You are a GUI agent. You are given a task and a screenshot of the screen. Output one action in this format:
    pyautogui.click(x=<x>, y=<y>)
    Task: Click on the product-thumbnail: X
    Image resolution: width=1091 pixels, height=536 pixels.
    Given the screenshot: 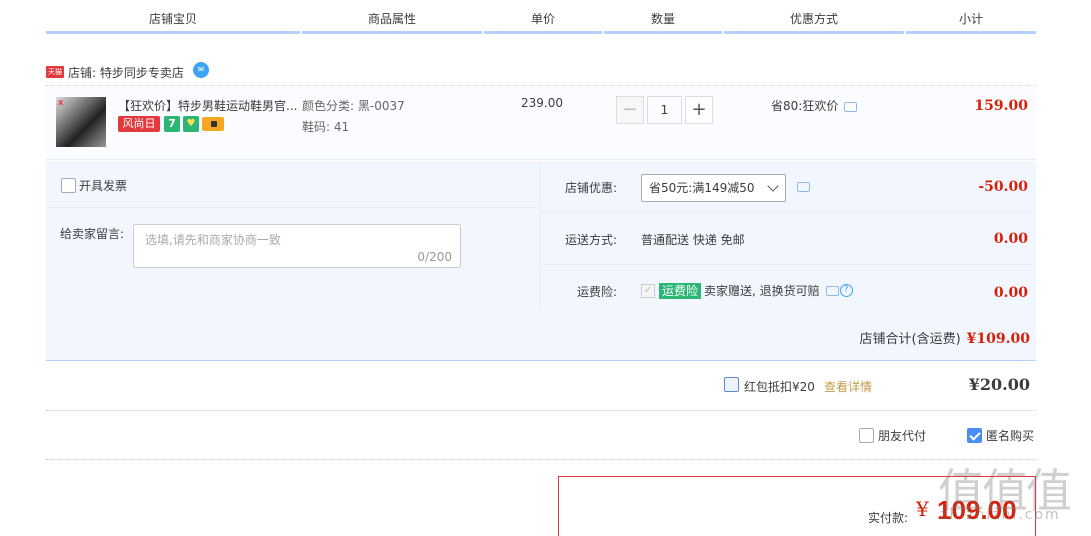 What is the action you would take?
    pyautogui.click(x=81, y=122)
    